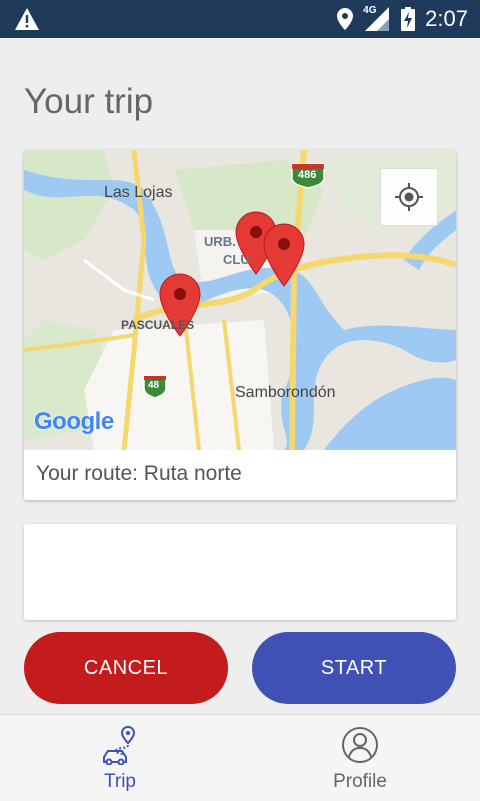  I want to click on cancel-button: CANCEL, so click(126, 668).